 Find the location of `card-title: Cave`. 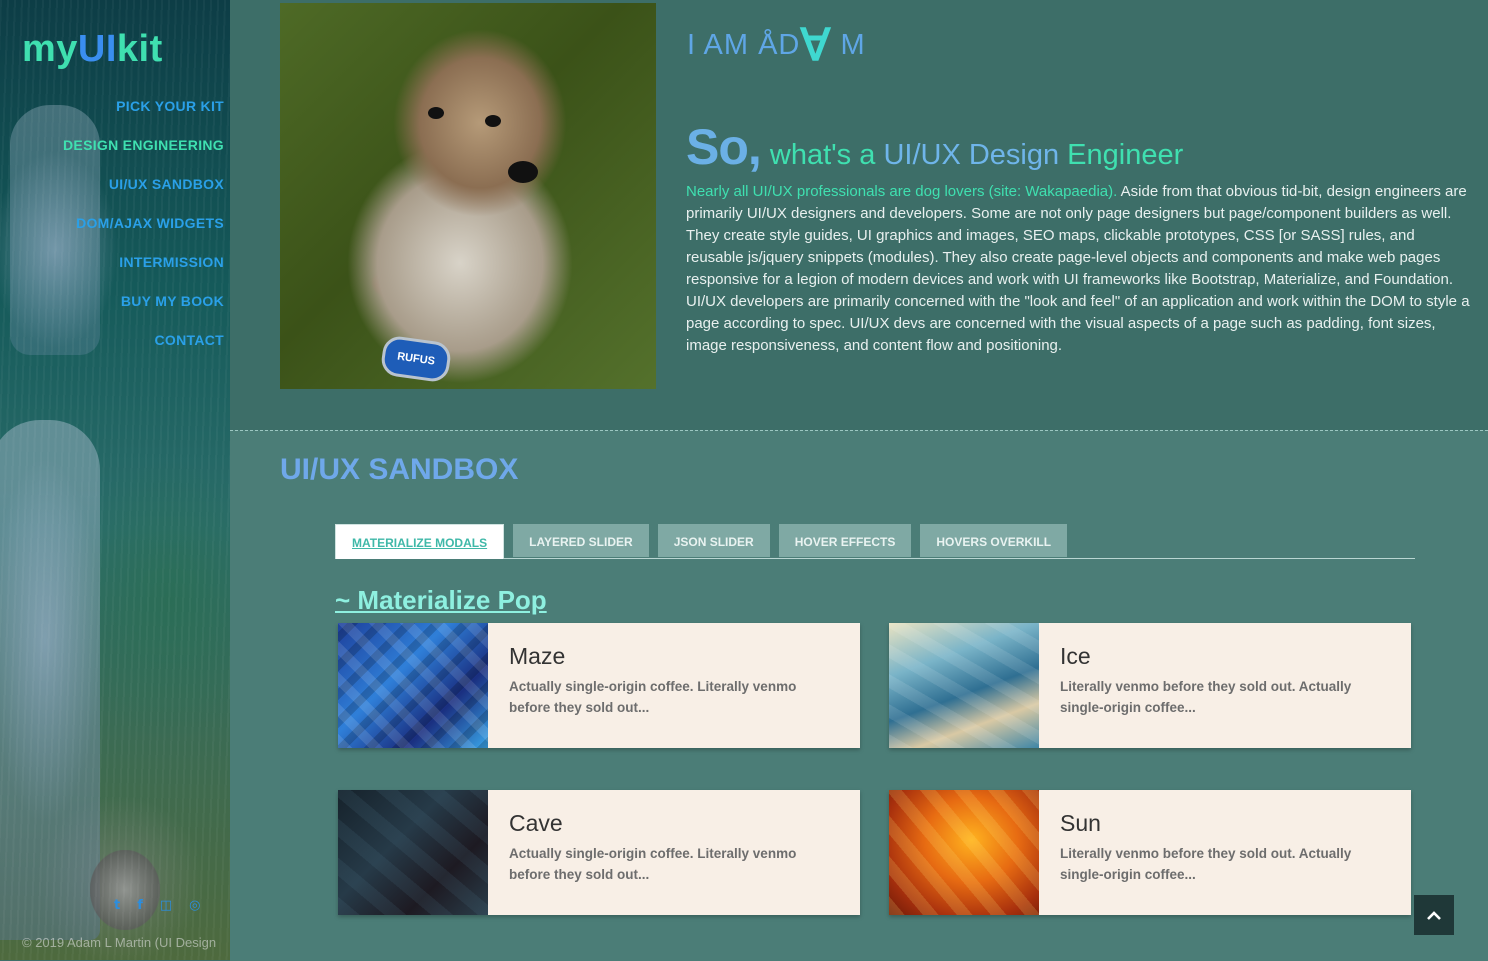

card-title: Cave is located at coordinates (536, 823).